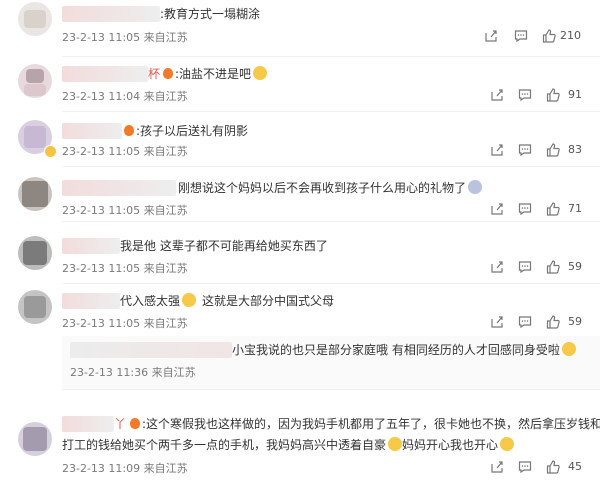 The width and height of the screenshot is (600, 485). What do you see at coordinates (507, 444) in the screenshot?
I see `happy-emoji-icon` at bounding box center [507, 444].